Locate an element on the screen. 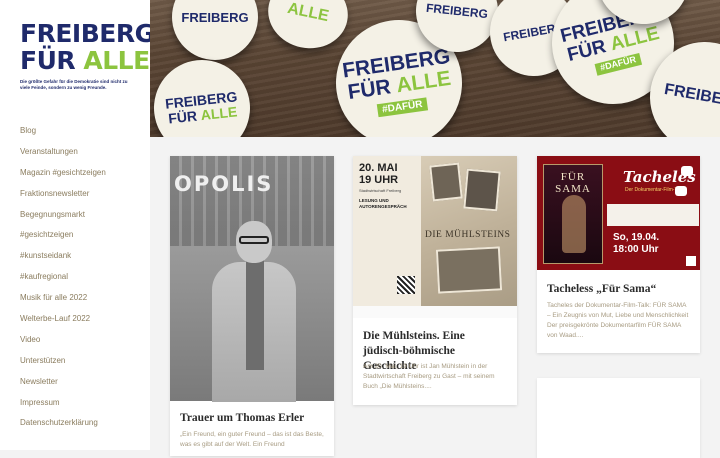 The height and width of the screenshot is (458, 720). post-image: OPOLIS is located at coordinates (252, 279).